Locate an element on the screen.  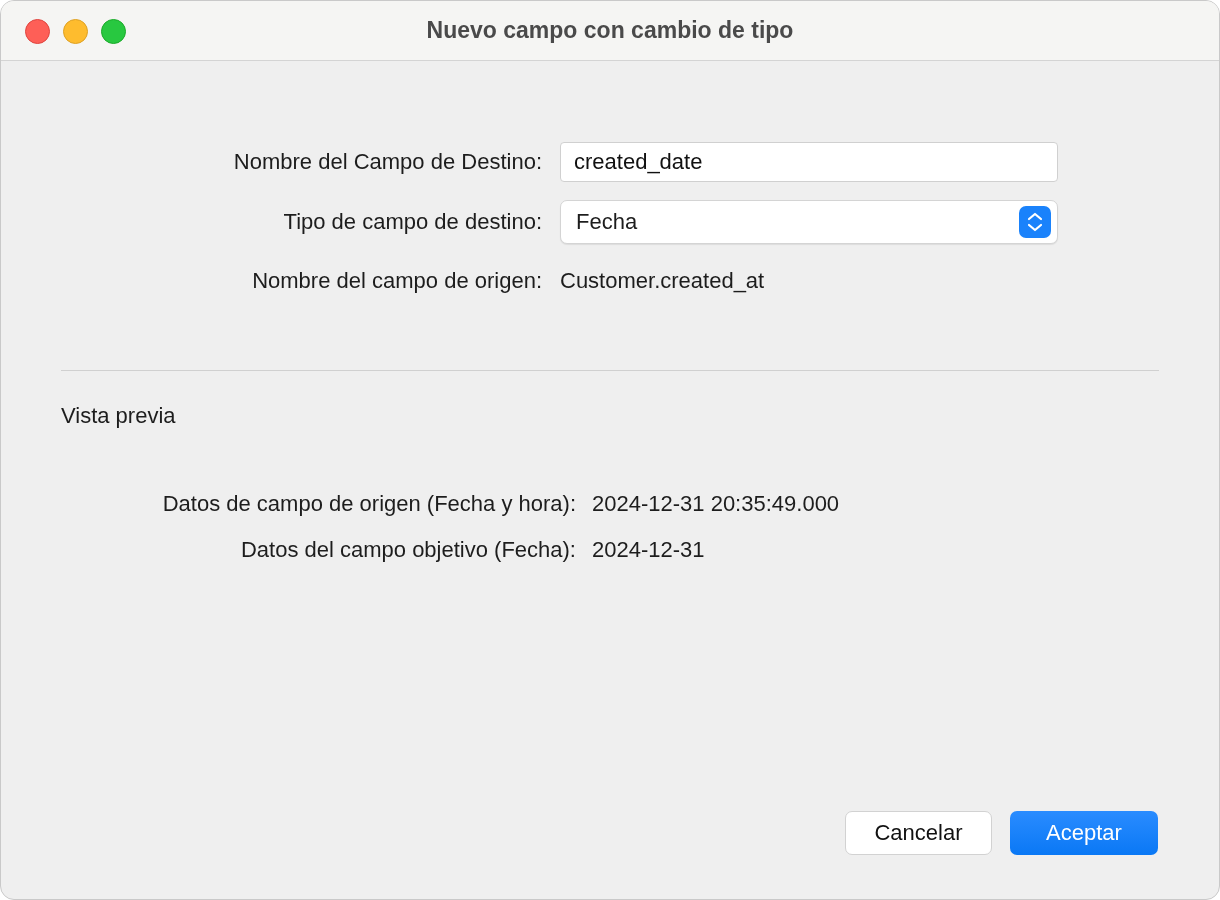
zoom-button is located at coordinates (113, 31).